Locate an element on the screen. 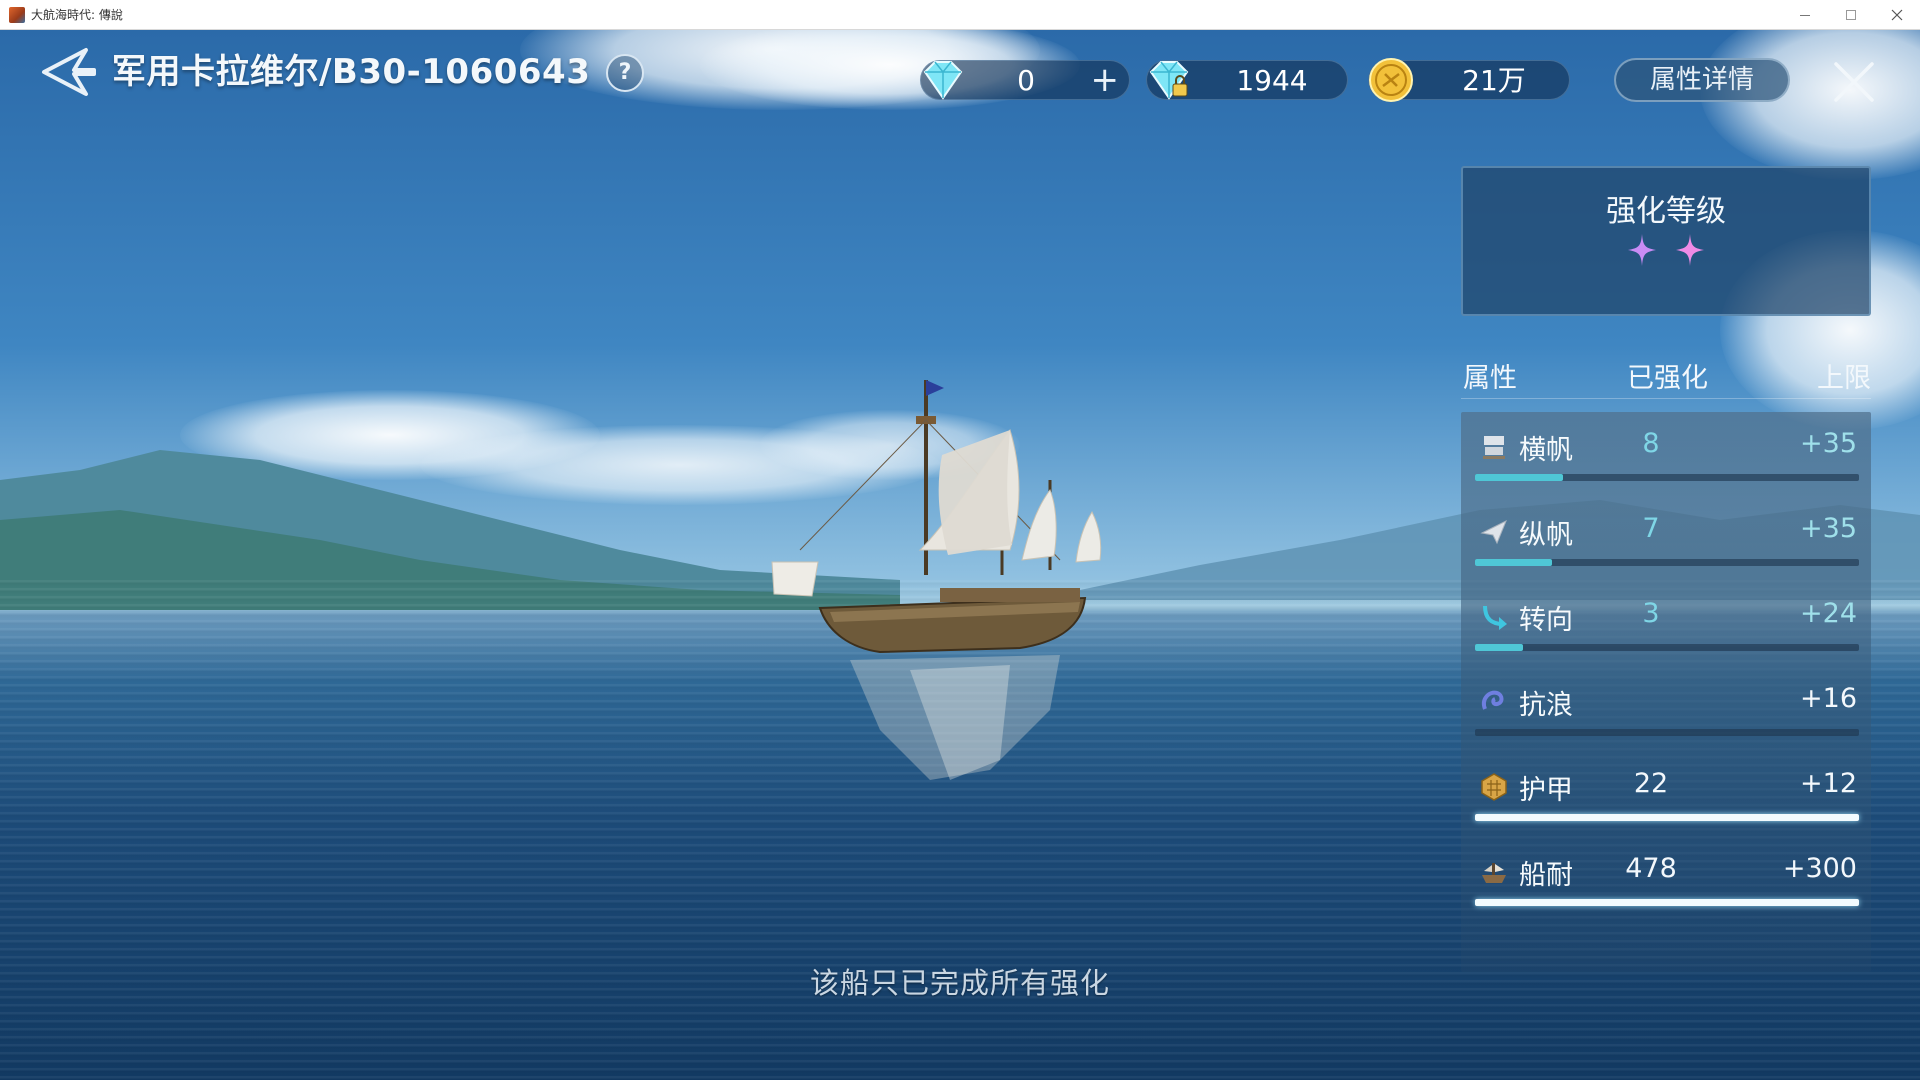 The width and height of the screenshot is (1920, 1080). minimize-icon is located at coordinates (1805, 15).